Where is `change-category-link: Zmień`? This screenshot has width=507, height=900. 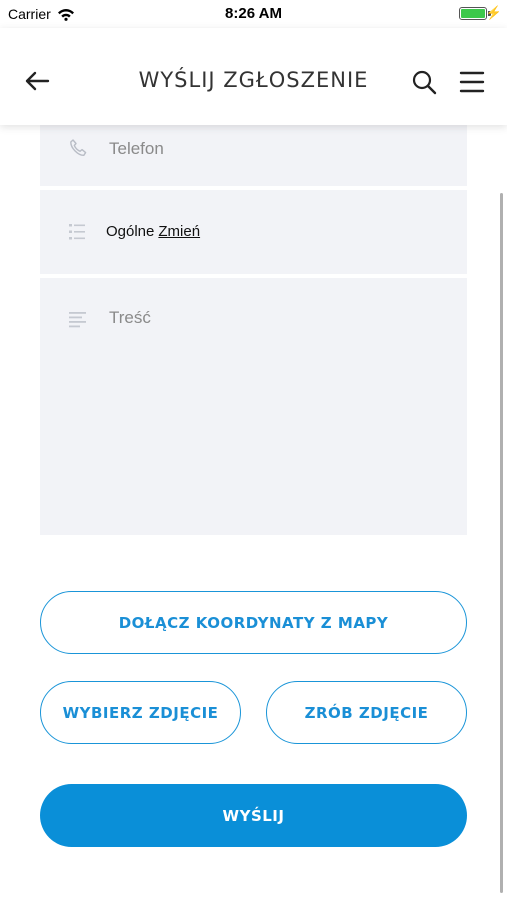
change-category-link: Zmień is located at coordinates (179, 231).